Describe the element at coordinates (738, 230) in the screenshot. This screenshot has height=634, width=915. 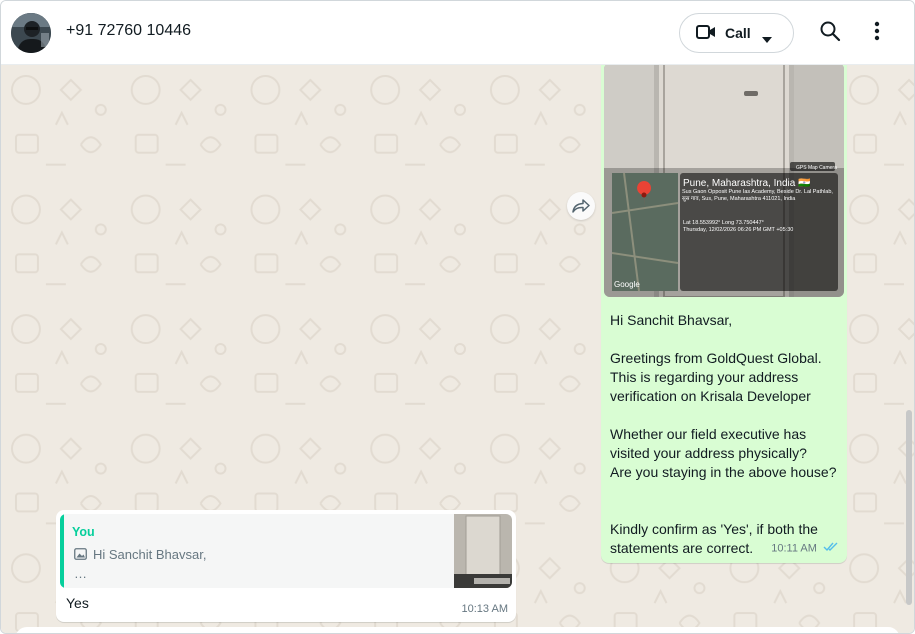
I see `photo-datetime: Thursday, 12/02/2026 06:26 PM GMT +05:30` at that location.